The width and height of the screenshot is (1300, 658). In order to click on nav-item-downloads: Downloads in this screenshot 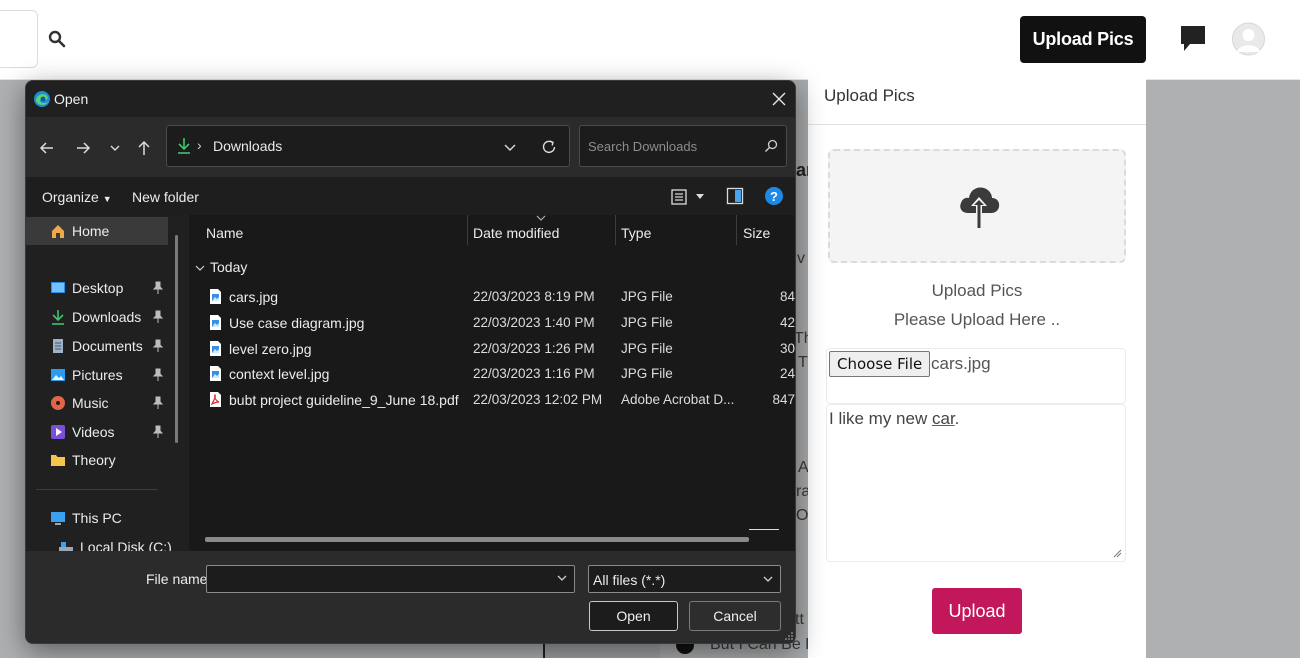, I will do `click(97, 317)`.